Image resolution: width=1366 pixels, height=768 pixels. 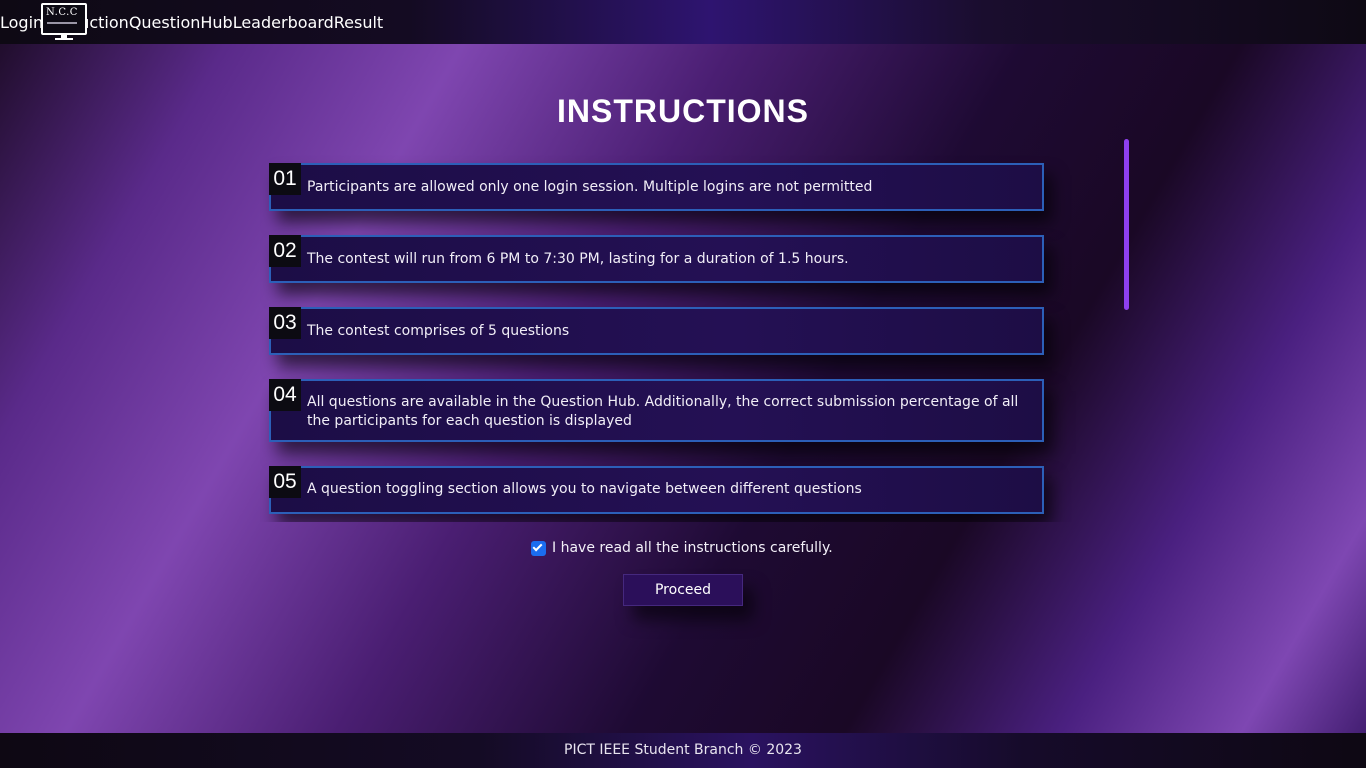 I want to click on instruction-number: 02, so click(x=285, y=251).